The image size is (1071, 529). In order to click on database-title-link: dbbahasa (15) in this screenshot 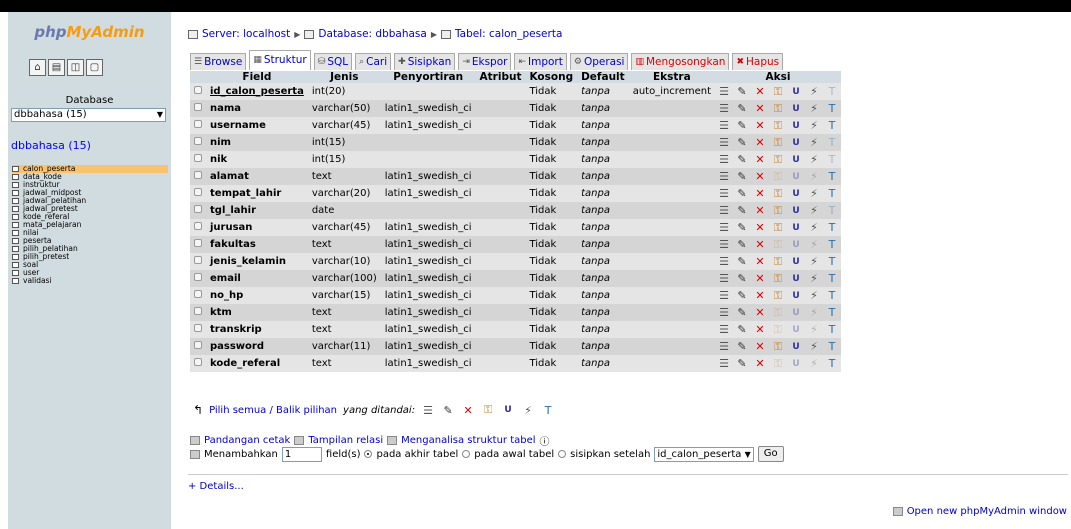, I will do `click(51, 145)`.